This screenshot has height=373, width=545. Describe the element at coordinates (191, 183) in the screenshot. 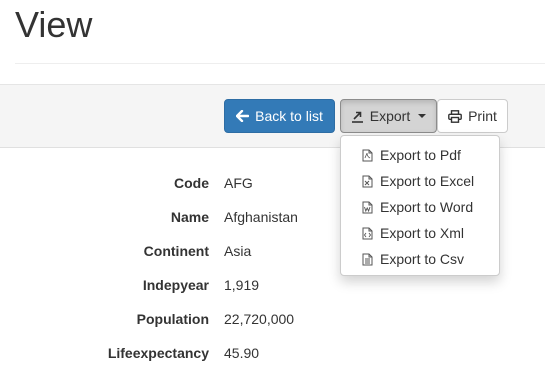

I see `field-label: Code` at that location.